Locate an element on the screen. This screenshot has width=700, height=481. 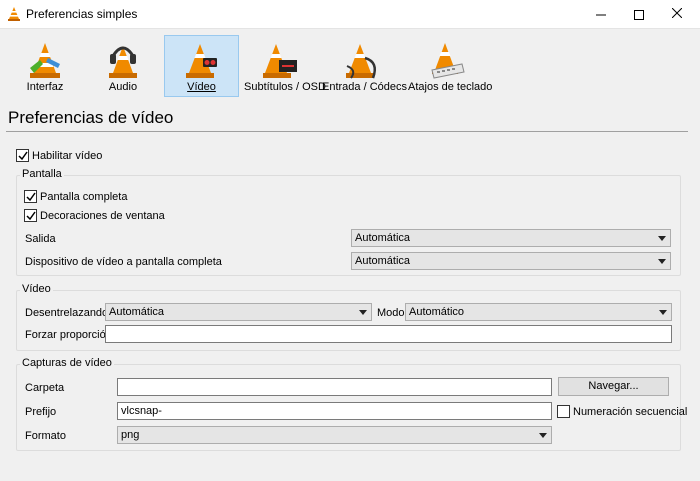
format-label: Formato is located at coordinates (45, 436).